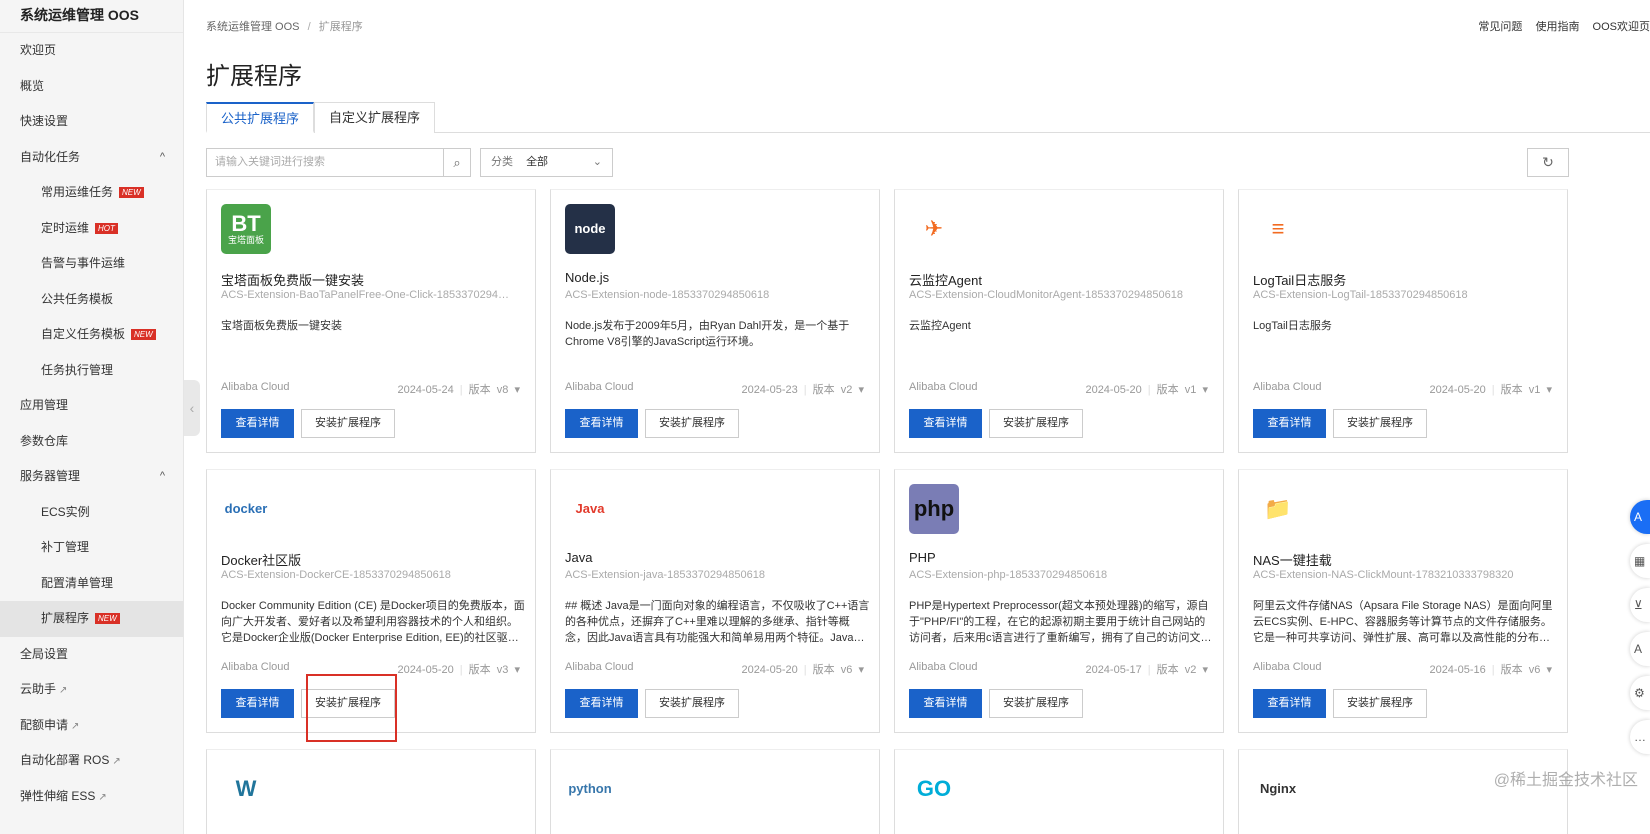  Describe the element at coordinates (1640, 561) in the screenshot. I see `qrcode-icon: ▦` at that location.